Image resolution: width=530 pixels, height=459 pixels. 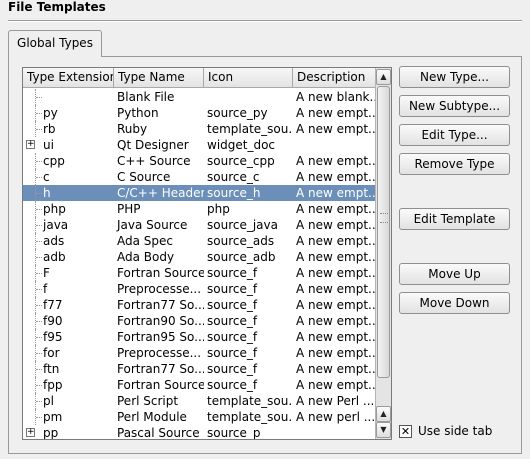 What do you see at coordinates (454, 164) in the screenshot?
I see `remove-type-button: Remove Type` at bounding box center [454, 164].